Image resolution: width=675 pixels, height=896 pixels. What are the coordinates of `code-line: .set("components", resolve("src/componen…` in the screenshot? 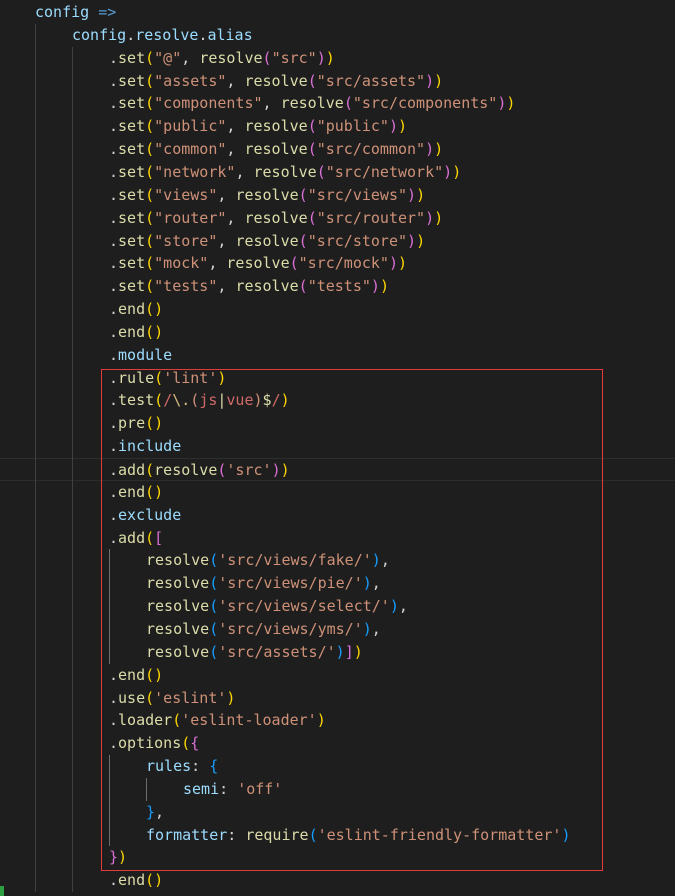 It's located at (337, 103).